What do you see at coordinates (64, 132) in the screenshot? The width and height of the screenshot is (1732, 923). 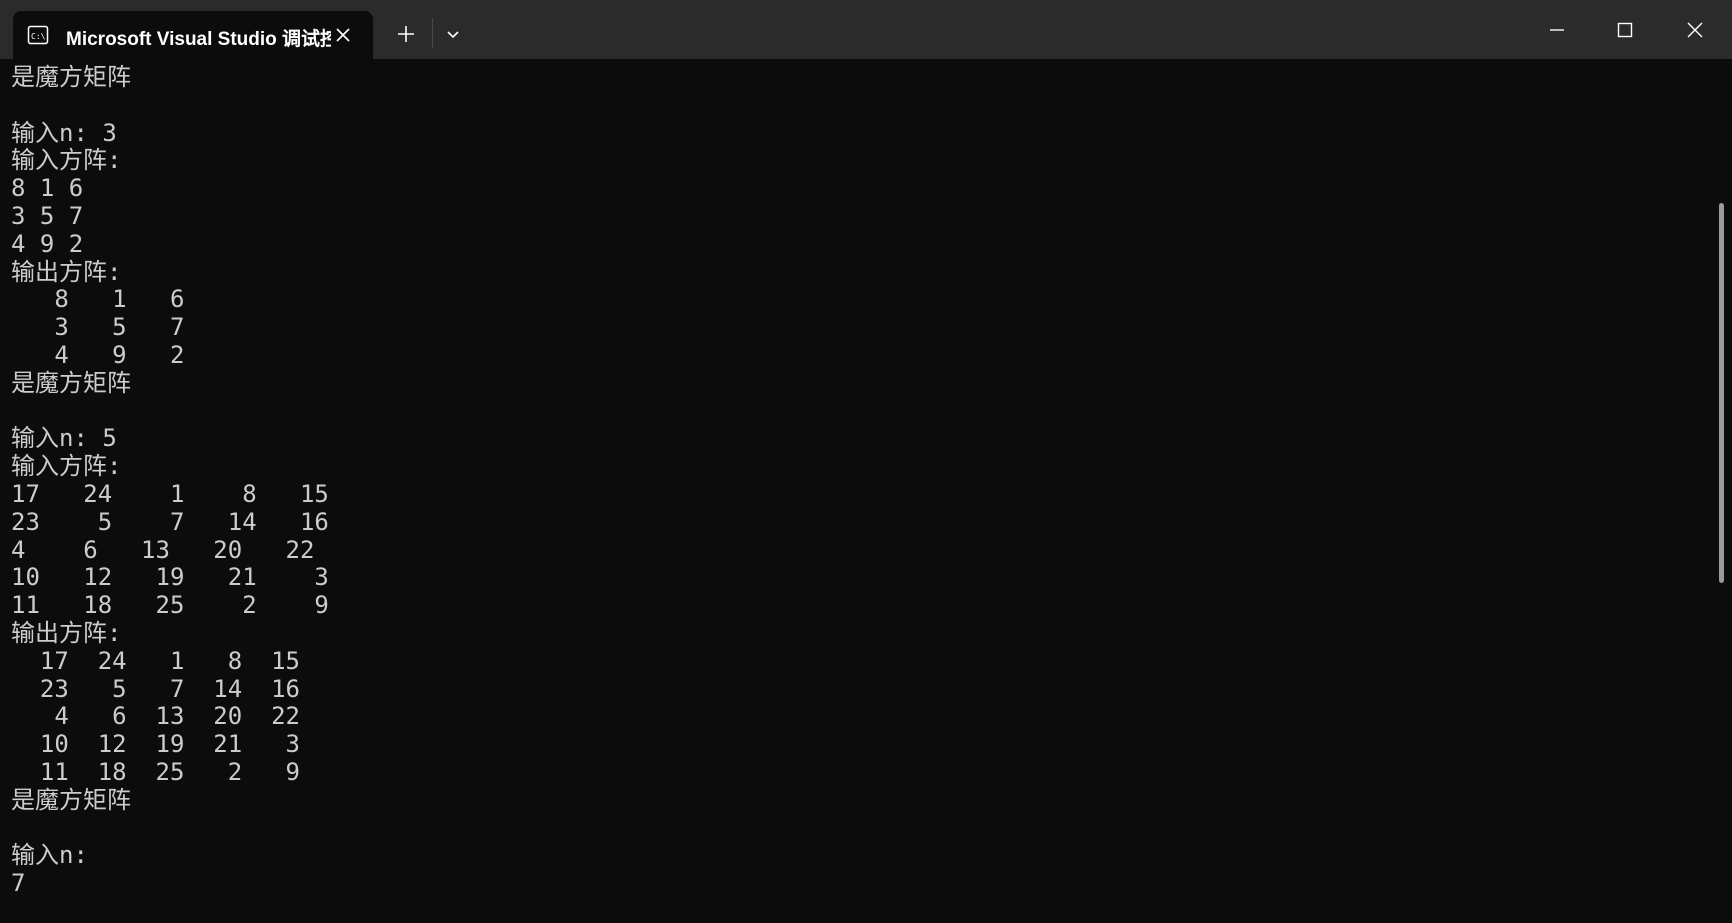 I see `console-line: 输入n: 3` at bounding box center [64, 132].